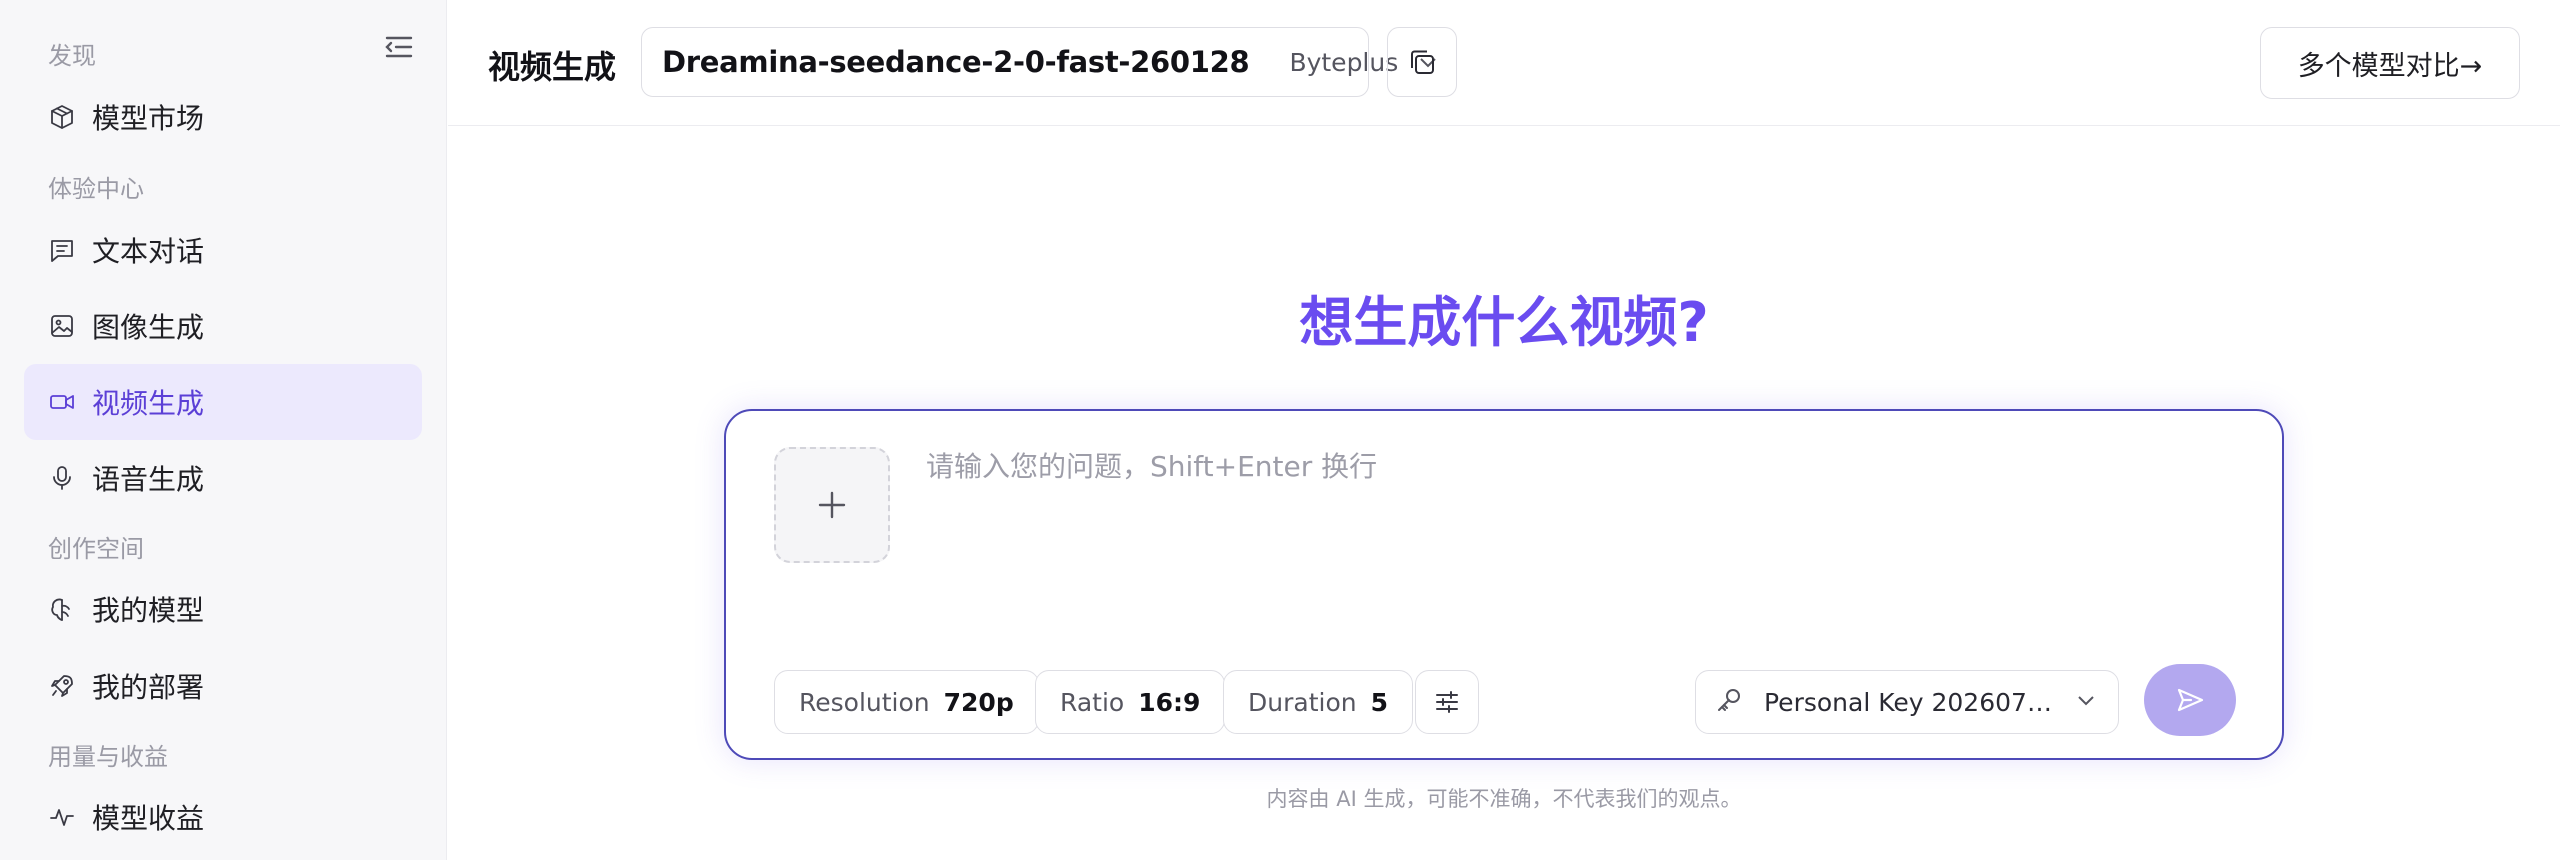 The width and height of the screenshot is (2560, 860). What do you see at coordinates (223, 402) in the screenshot?
I see `sidebar-item-video-gen: 视频生成` at bounding box center [223, 402].